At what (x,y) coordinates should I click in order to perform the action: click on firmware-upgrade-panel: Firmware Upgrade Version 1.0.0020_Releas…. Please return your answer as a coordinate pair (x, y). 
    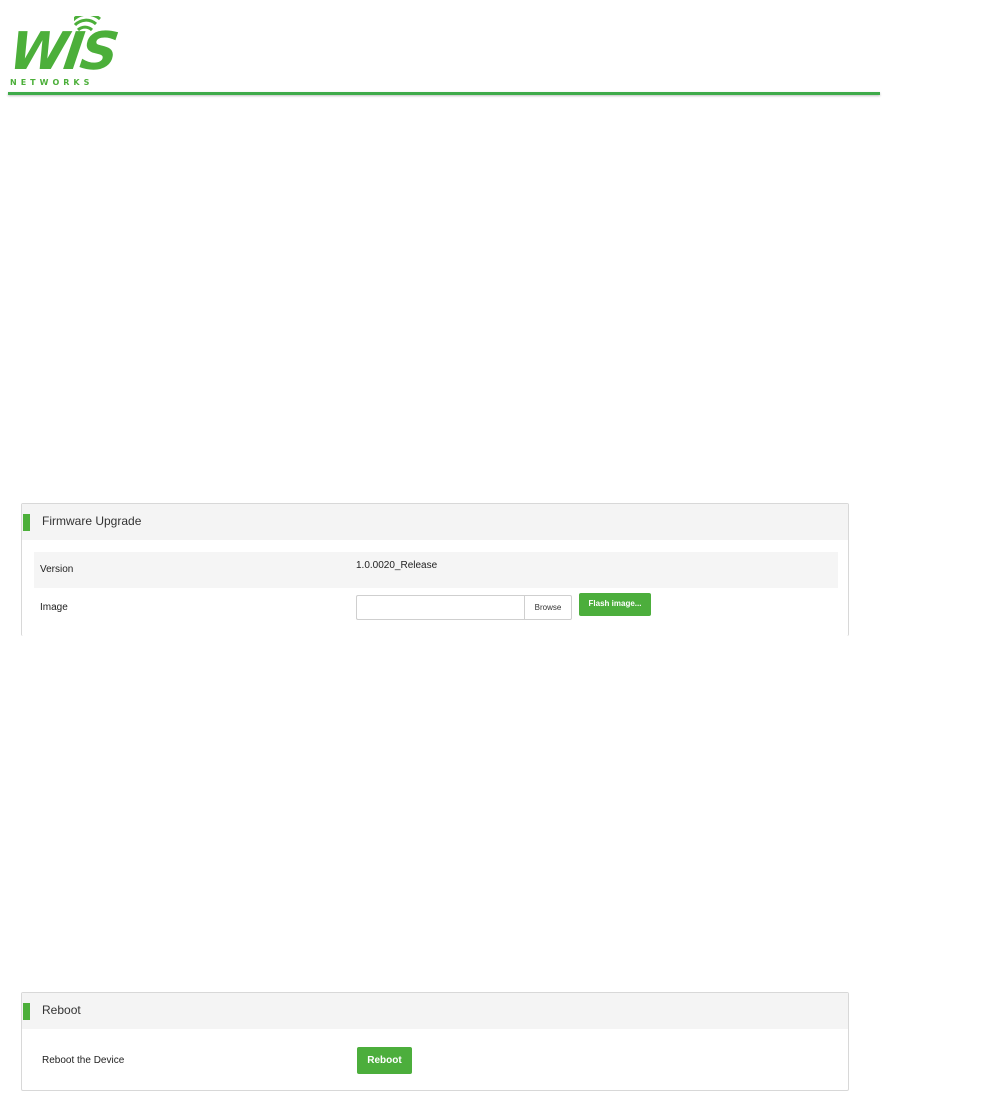
    Looking at the image, I should click on (435, 569).